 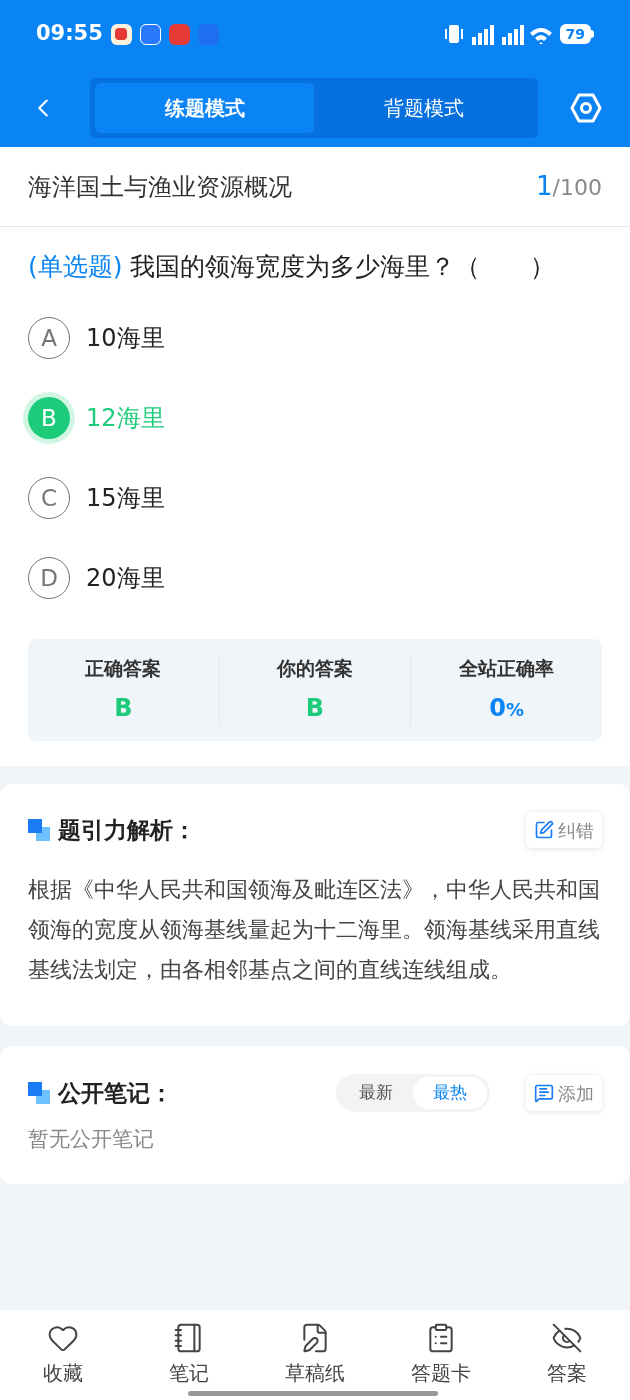 What do you see at coordinates (564, 830) in the screenshot?
I see `report-error-button: 纠错` at bounding box center [564, 830].